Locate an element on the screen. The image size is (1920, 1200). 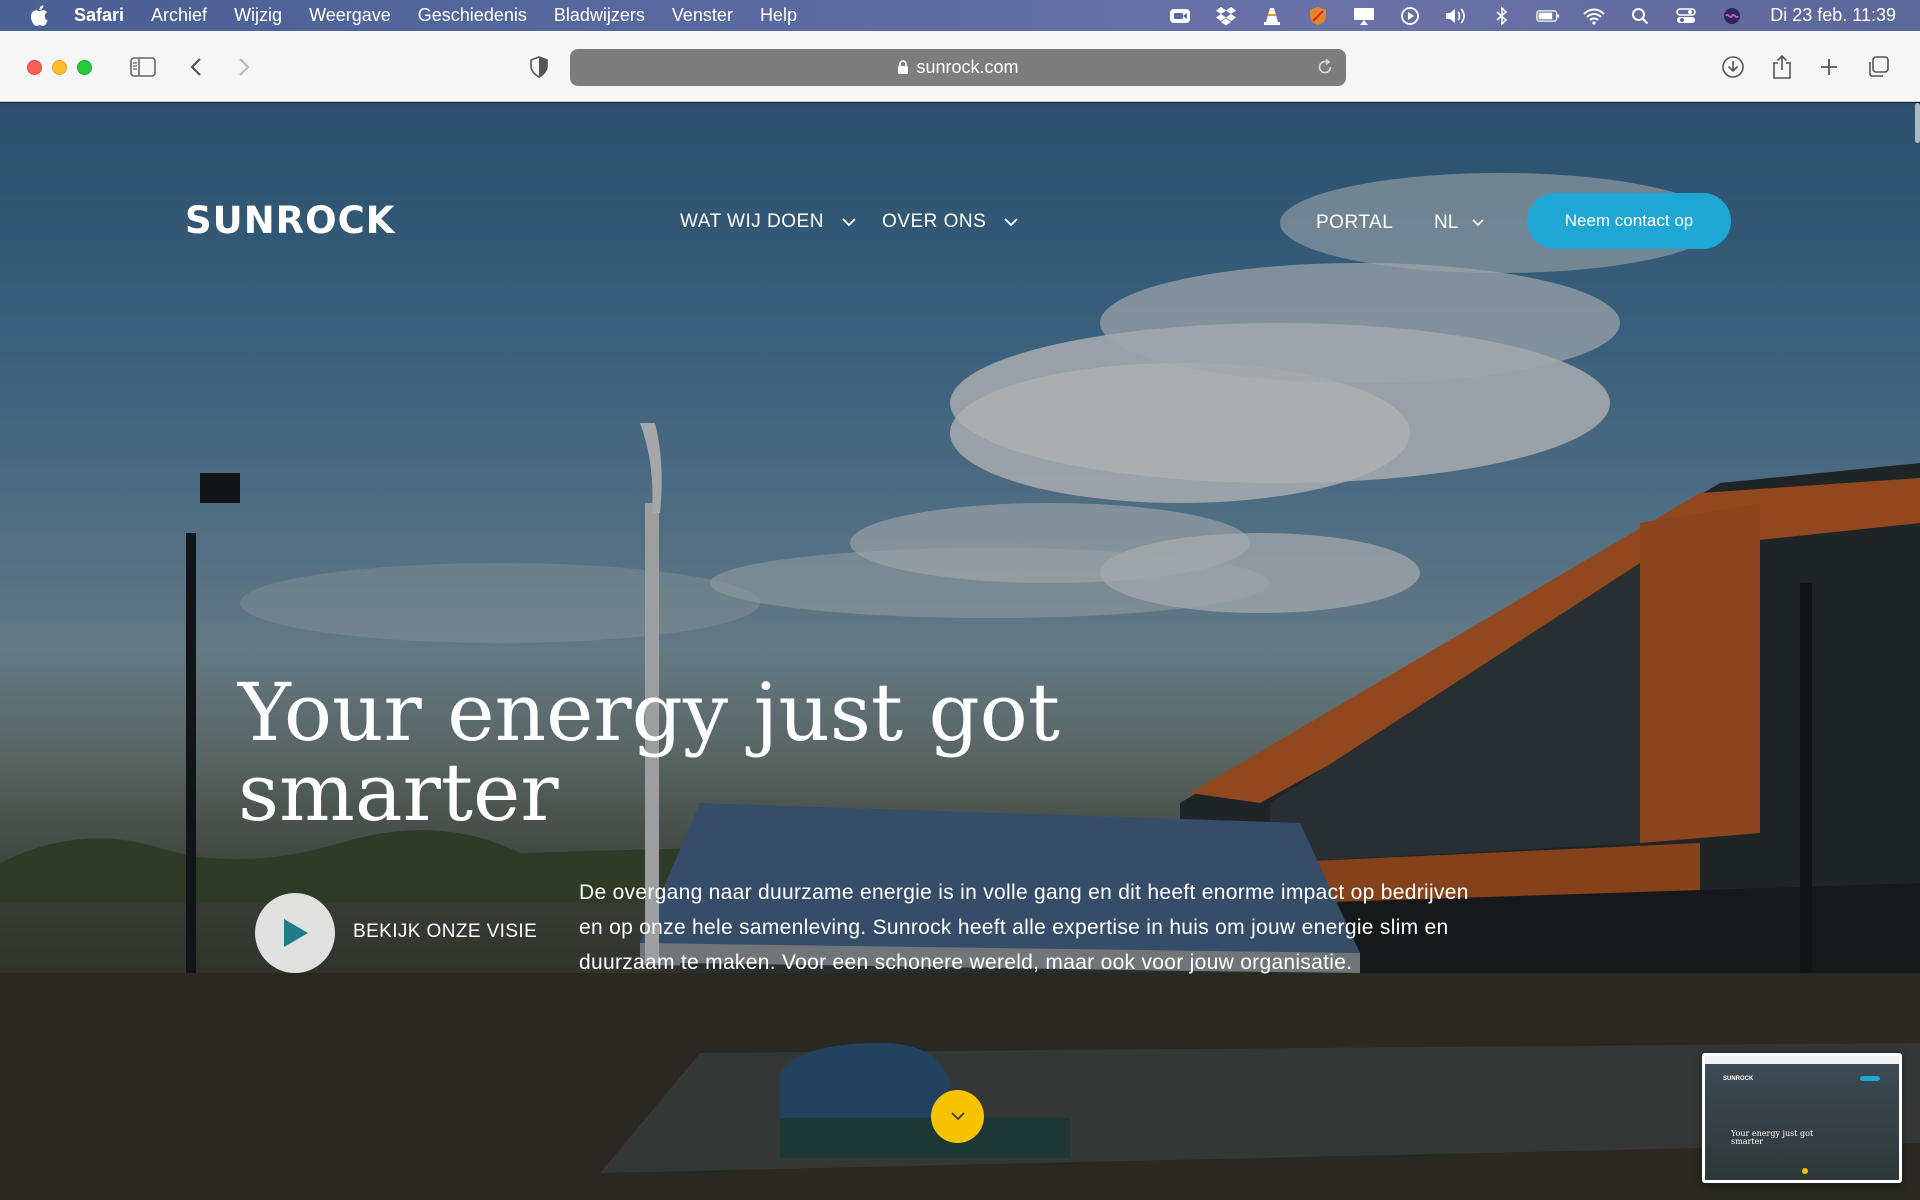
play-icon is located at coordinates (296, 933).